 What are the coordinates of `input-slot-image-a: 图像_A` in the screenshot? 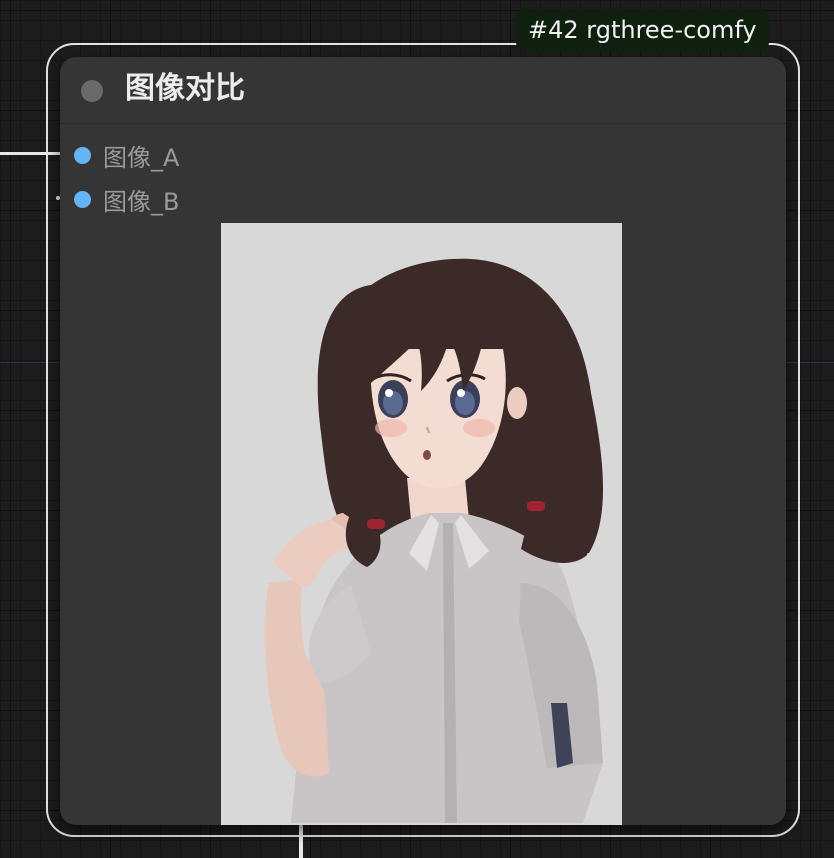 It's located at (127, 156).